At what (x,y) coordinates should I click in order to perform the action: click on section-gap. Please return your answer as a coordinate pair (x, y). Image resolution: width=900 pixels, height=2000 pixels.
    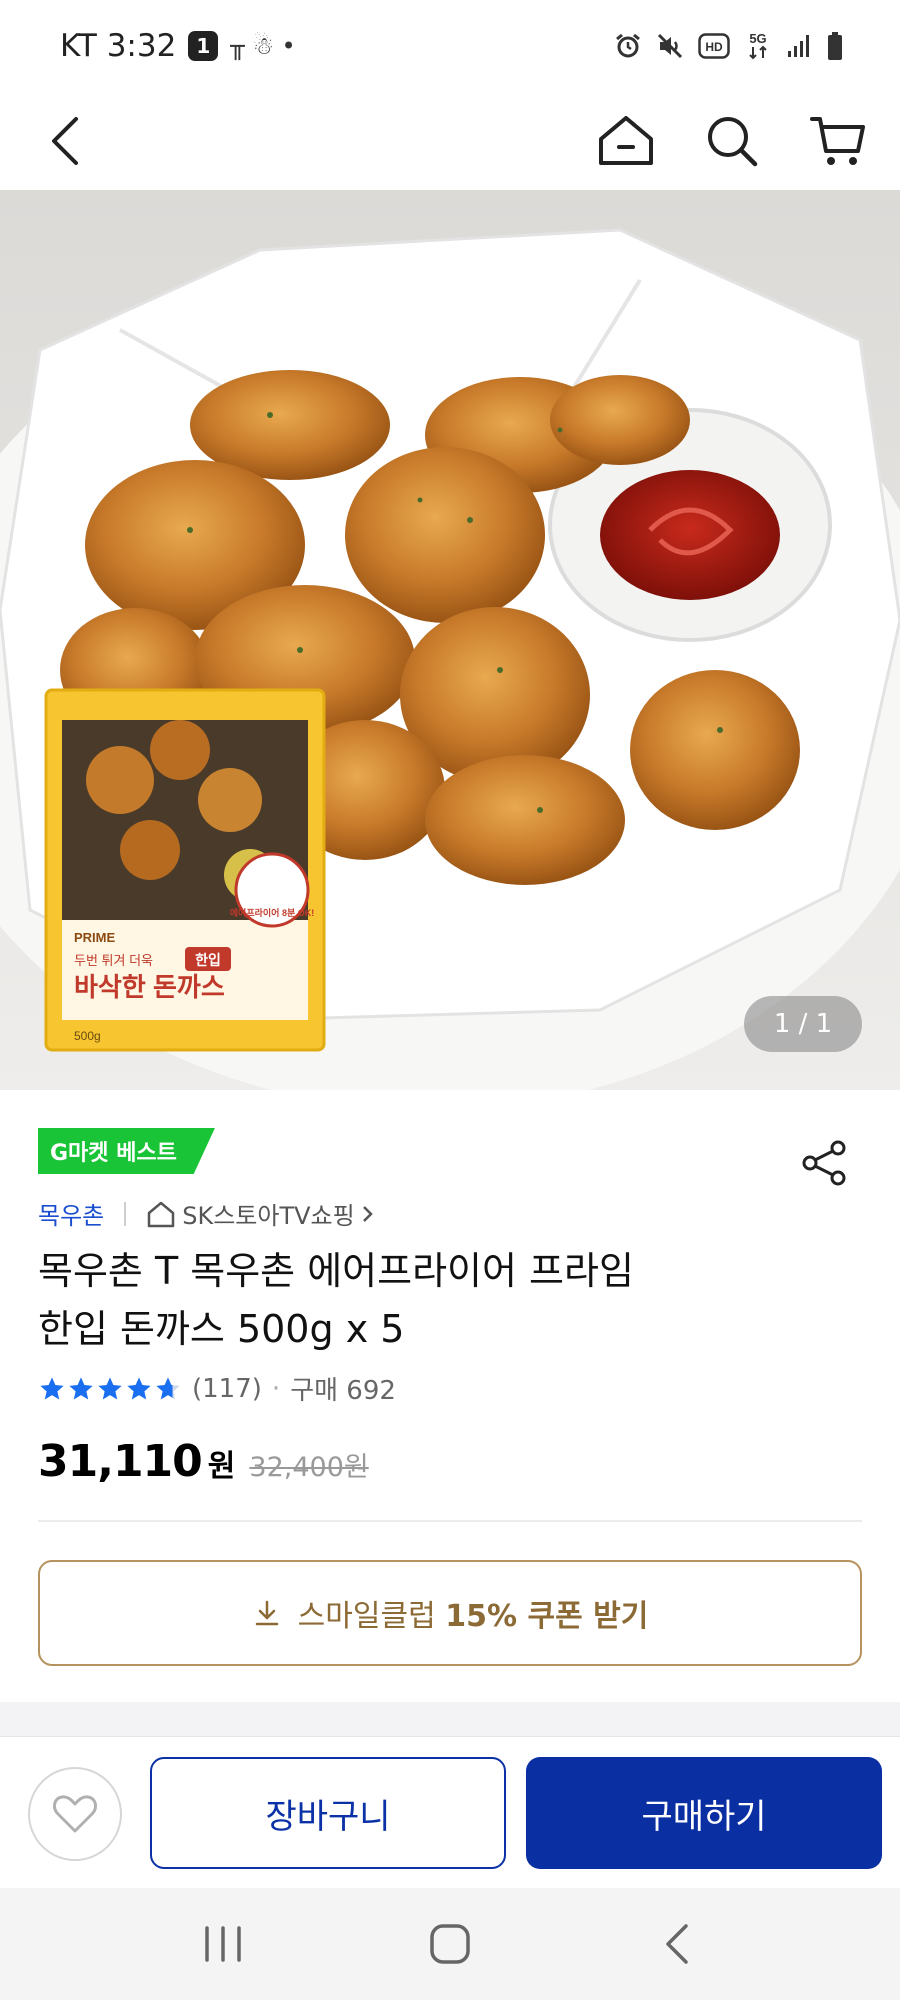
    Looking at the image, I should click on (450, 1719).